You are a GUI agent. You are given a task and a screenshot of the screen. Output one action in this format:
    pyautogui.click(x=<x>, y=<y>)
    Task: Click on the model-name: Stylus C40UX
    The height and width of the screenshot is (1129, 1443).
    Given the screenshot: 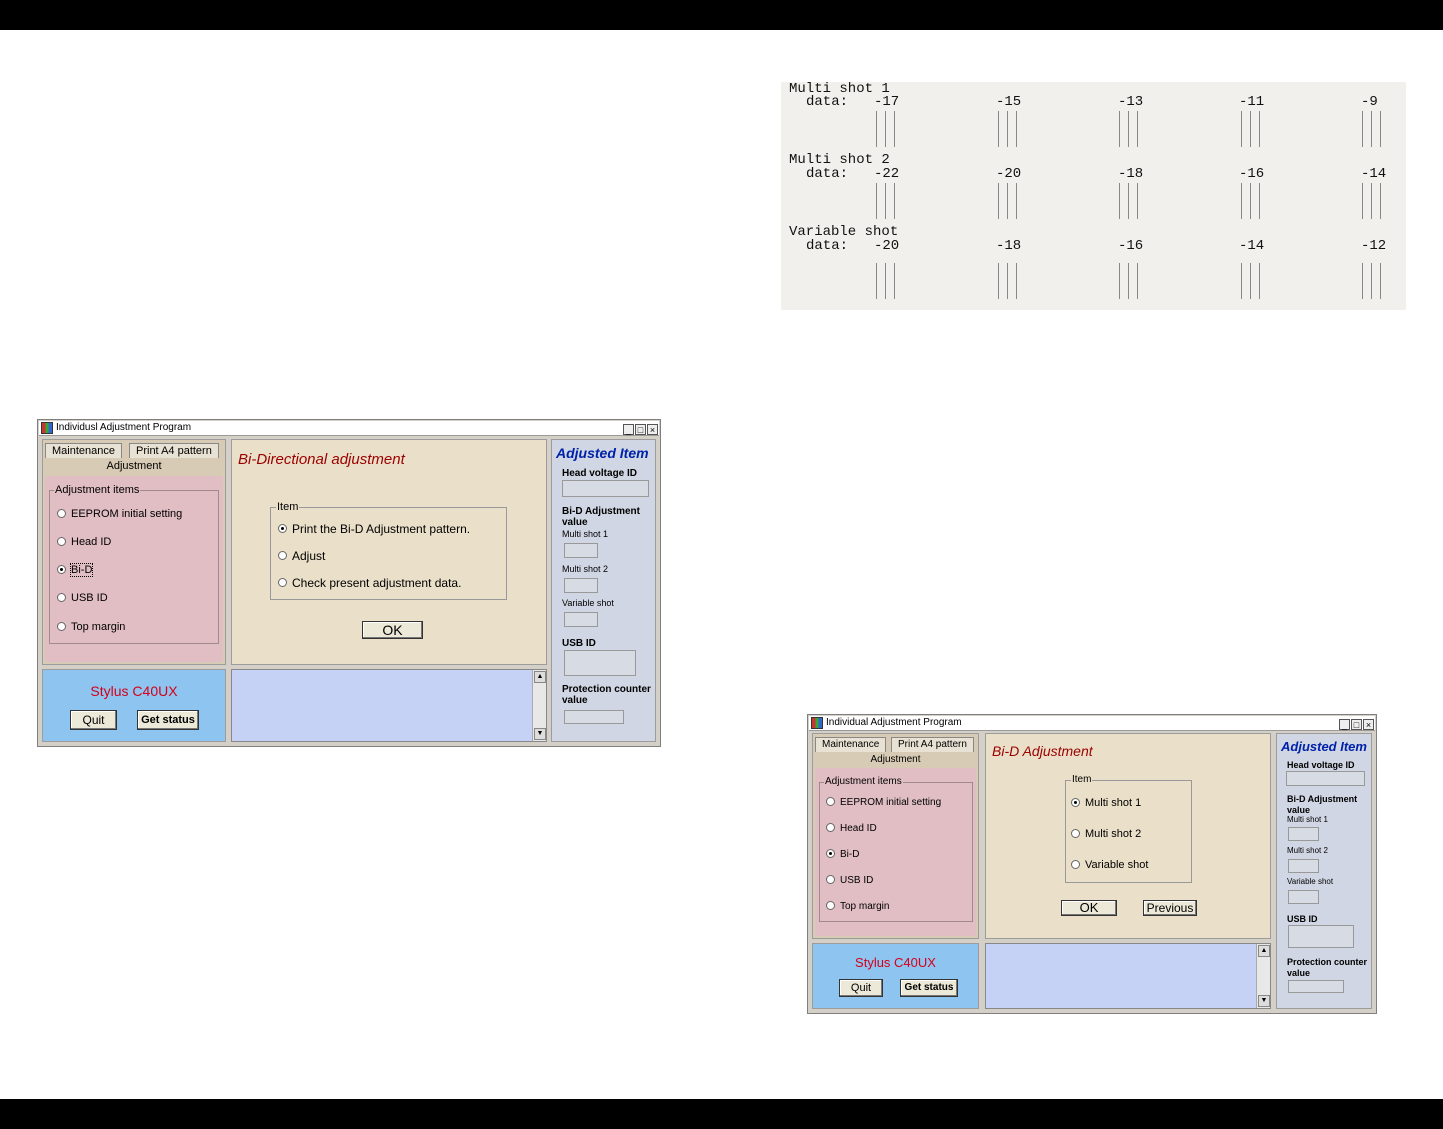 What is the action you would take?
    pyautogui.click(x=134, y=691)
    